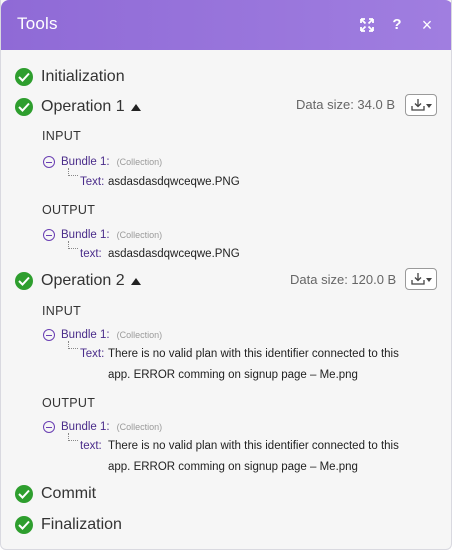 Image resolution: width=459 pixels, height=550 pixels. What do you see at coordinates (83, 76) in the screenshot?
I see `step-label: Initialization` at bounding box center [83, 76].